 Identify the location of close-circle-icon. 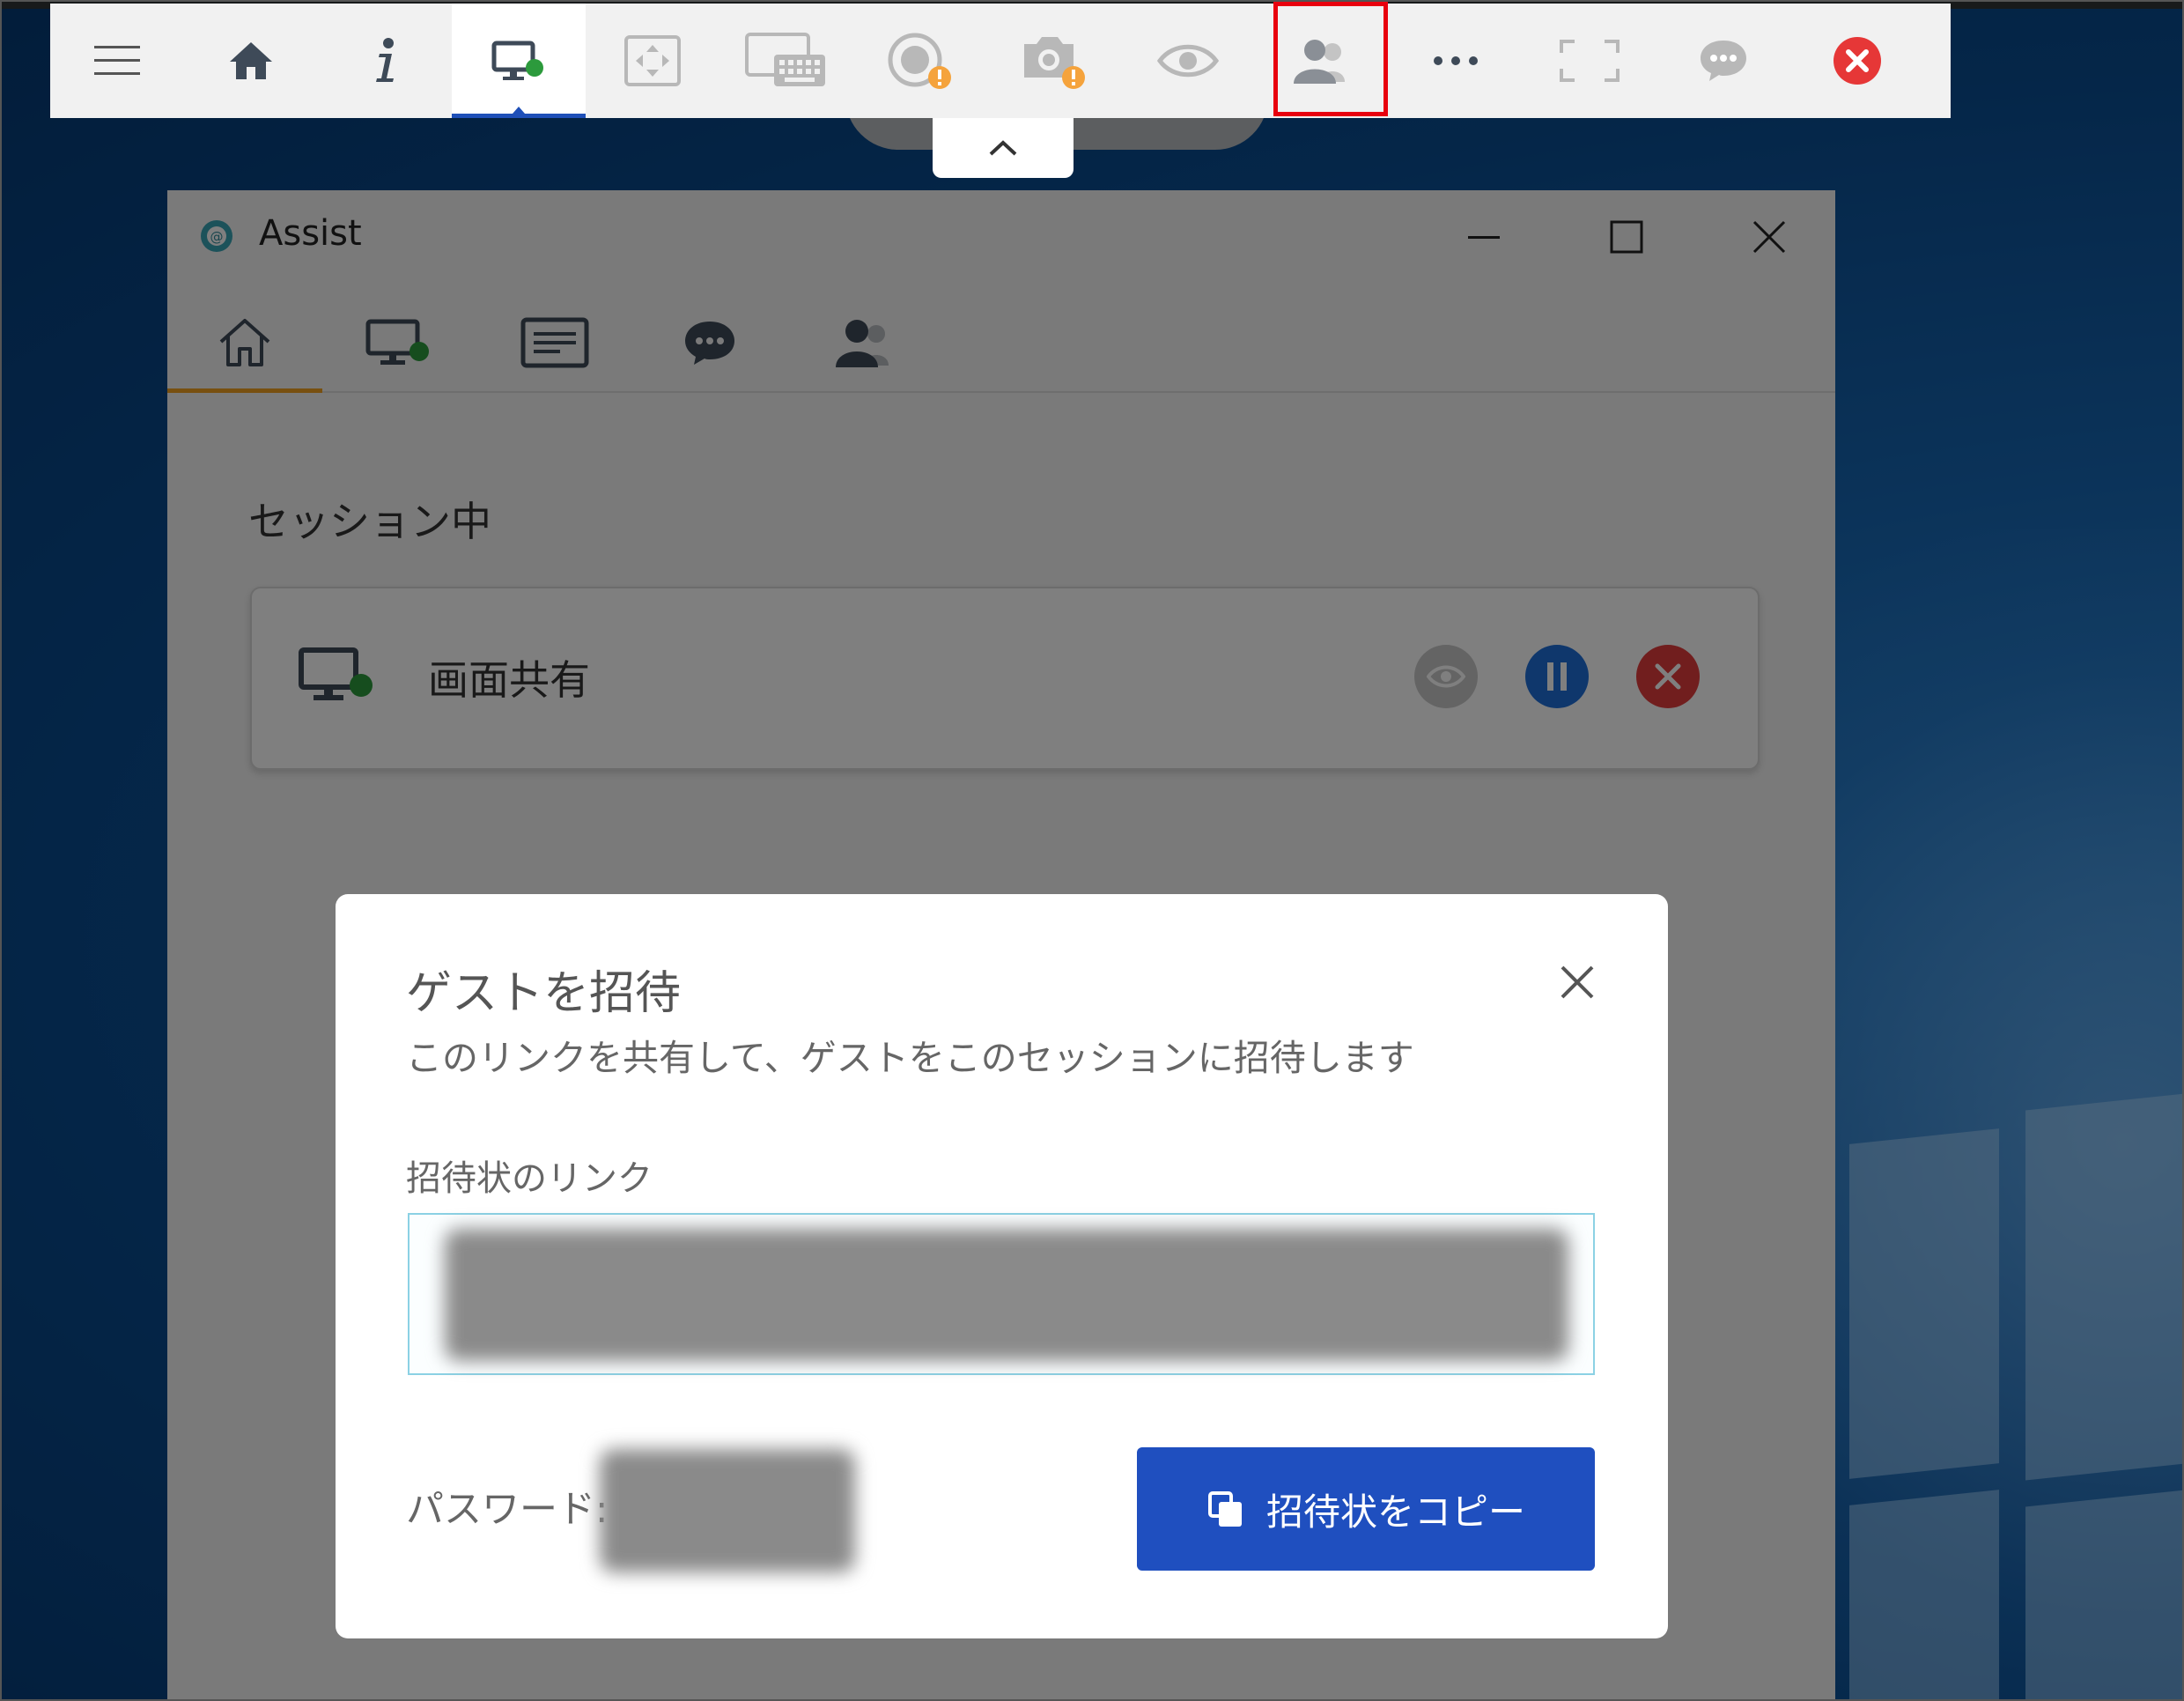
(1857, 61).